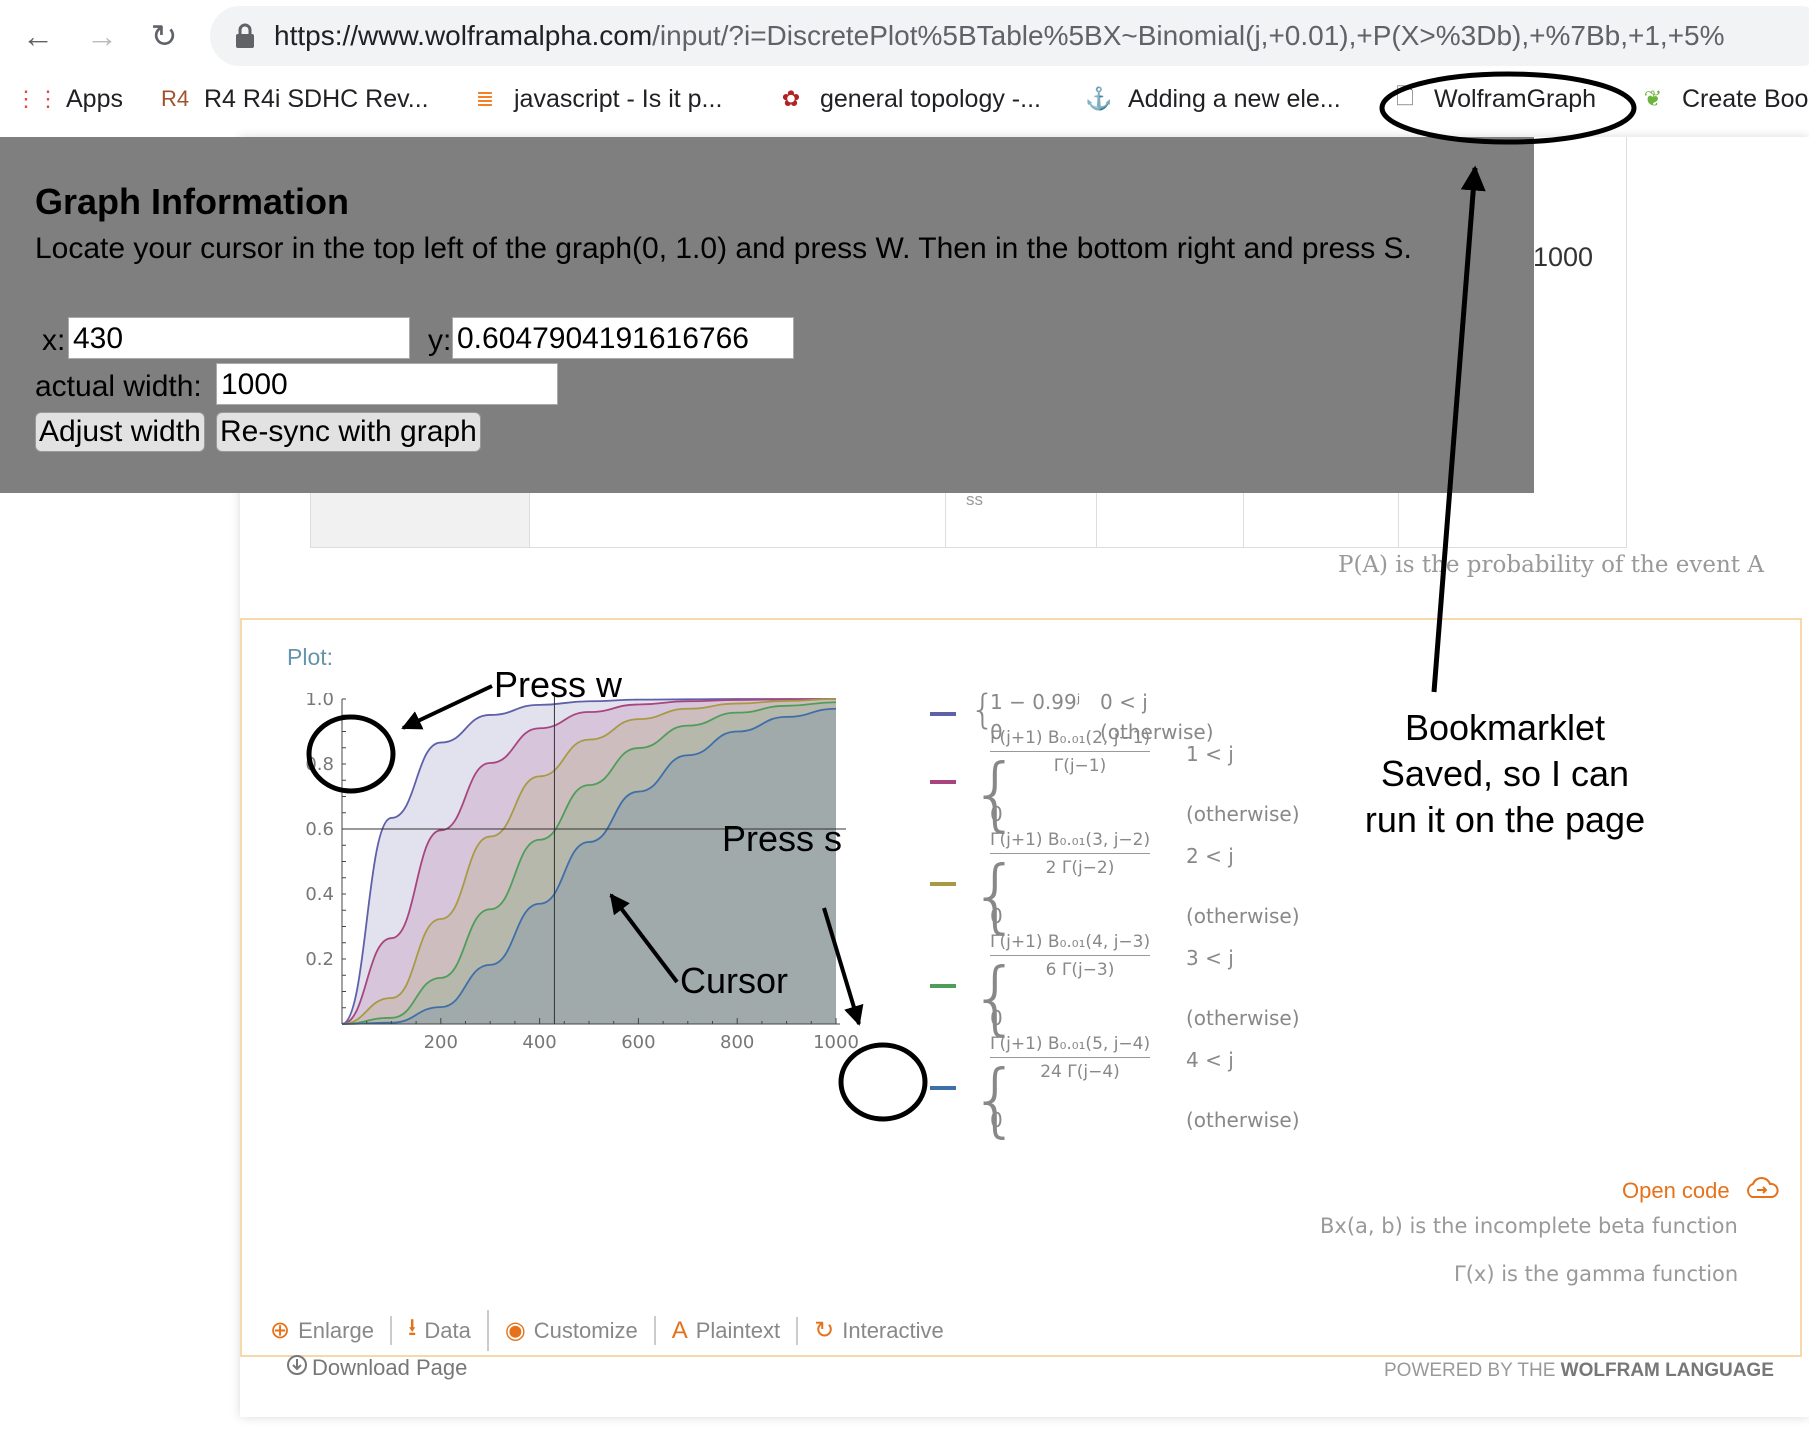  I want to click on bookmark-5: 🗋 WolframGraph, so click(1493, 99).